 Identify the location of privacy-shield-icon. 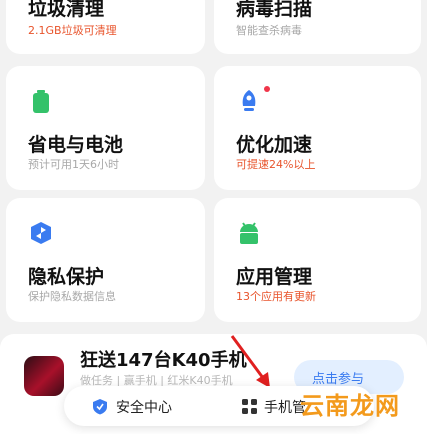
(41, 233).